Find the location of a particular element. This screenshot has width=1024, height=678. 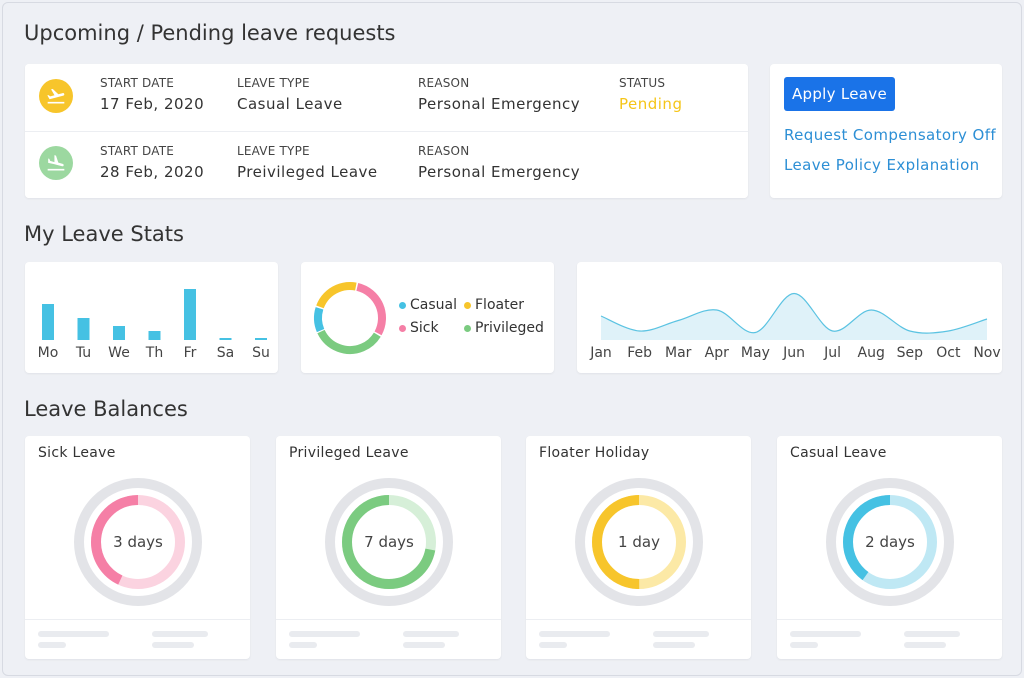

request-compensatory-off-link: Request Compensatory Off is located at coordinates (890, 135).